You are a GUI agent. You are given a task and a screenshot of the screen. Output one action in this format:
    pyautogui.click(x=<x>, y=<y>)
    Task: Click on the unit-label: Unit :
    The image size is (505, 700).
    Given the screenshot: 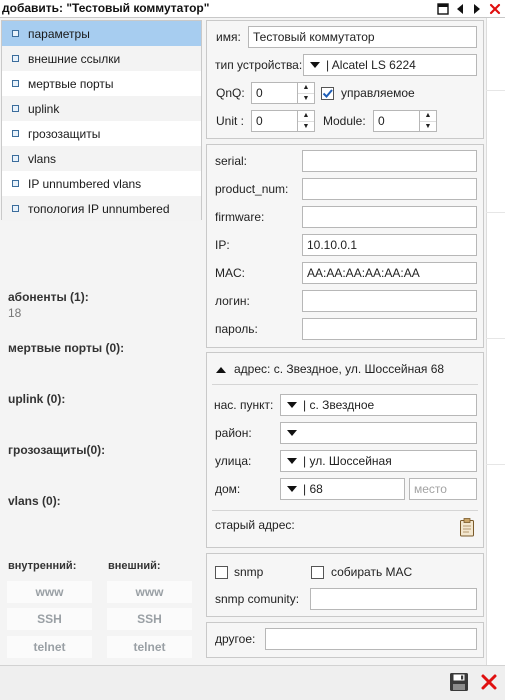 What is the action you would take?
    pyautogui.click(x=230, y=121)
    